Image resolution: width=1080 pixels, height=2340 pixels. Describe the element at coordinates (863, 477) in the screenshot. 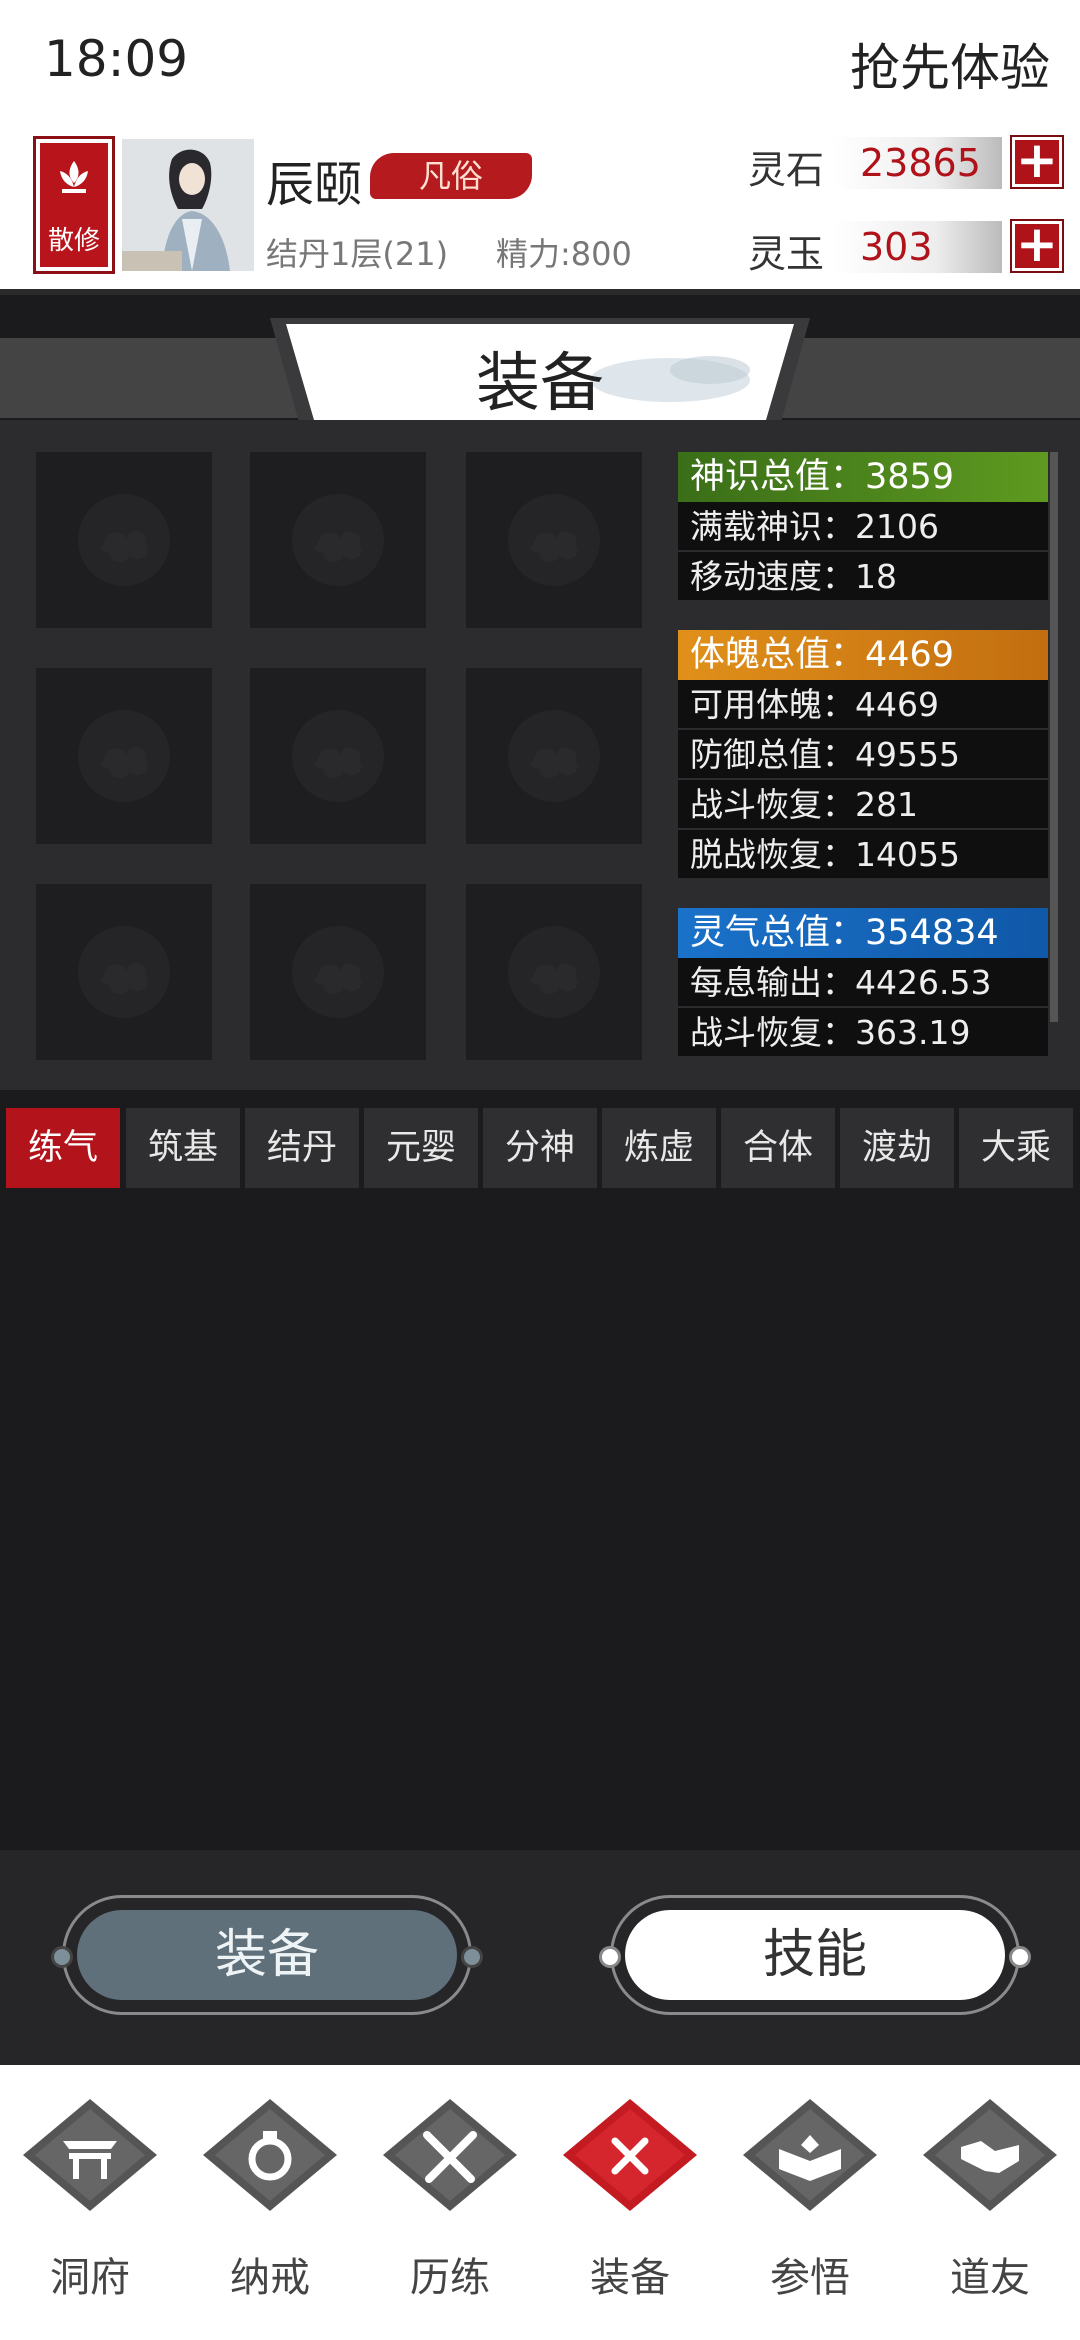

I see `mind-total: 神识总值：3859` at that location.